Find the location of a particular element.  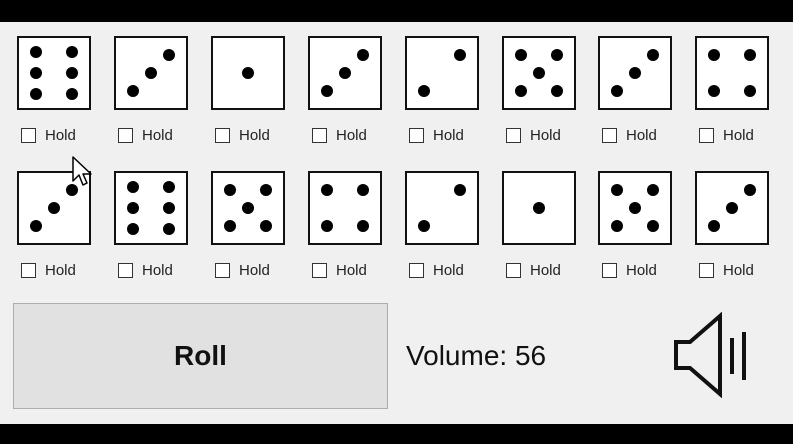

hold-checkbox-3: Hold is located at coordinates (242, 135).